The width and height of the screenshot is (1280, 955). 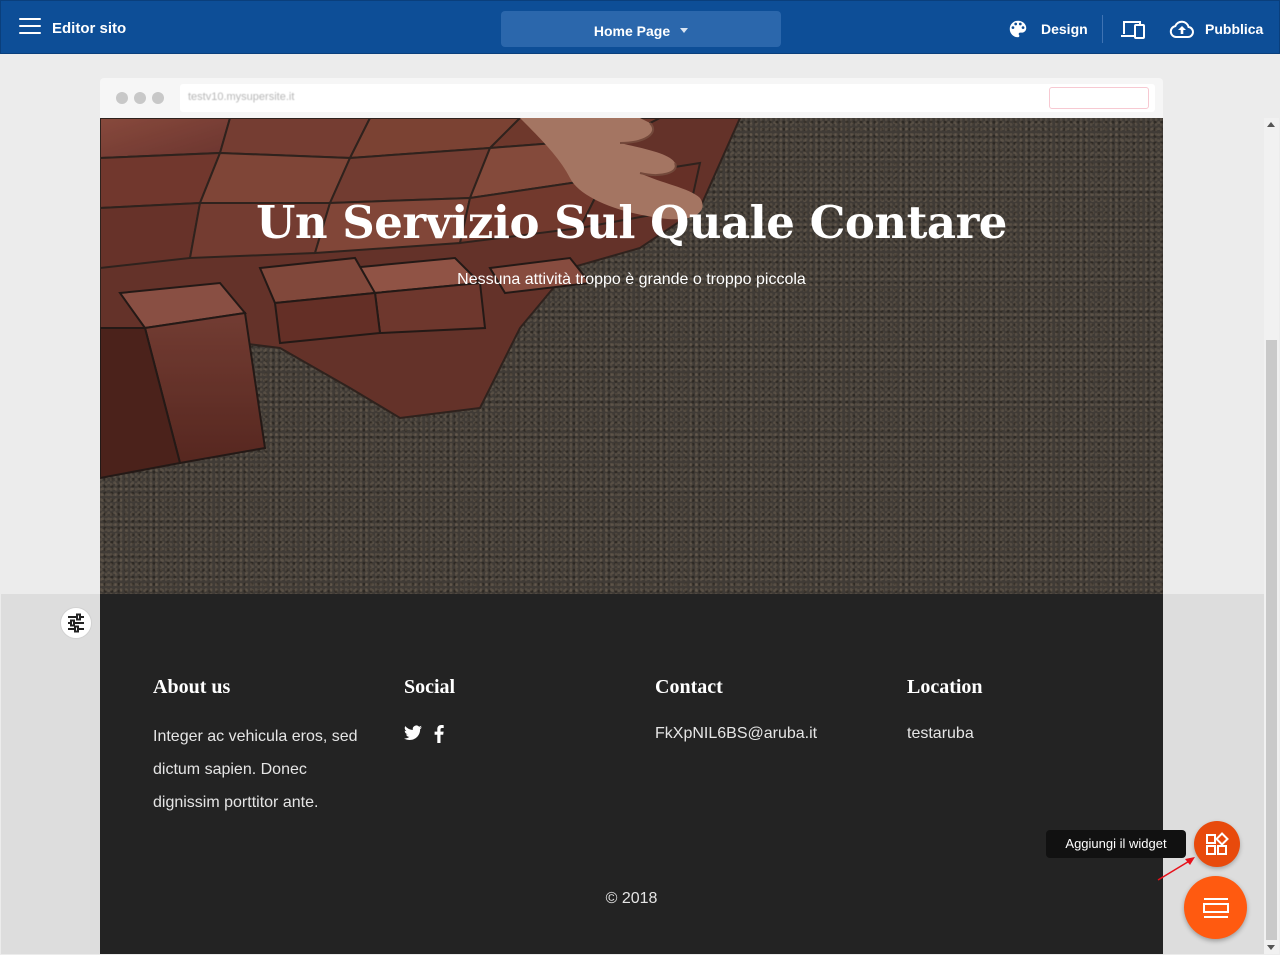 What do you see at coordinates (430, 687) in the screenshot?
I see `social-heading: Social` at bounding box center [430, 687].